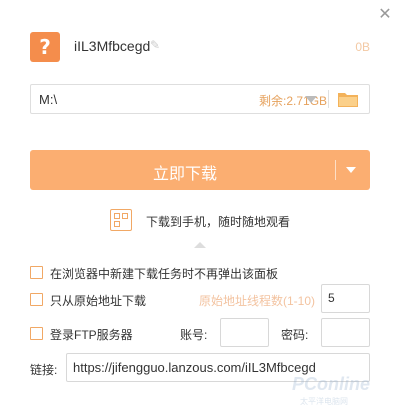  Describe the element at coordinates (164, 274) in the screenshot. I see `no-popup-label: 在浏览器中新建下载任务时不再弹出该面板` at that location.